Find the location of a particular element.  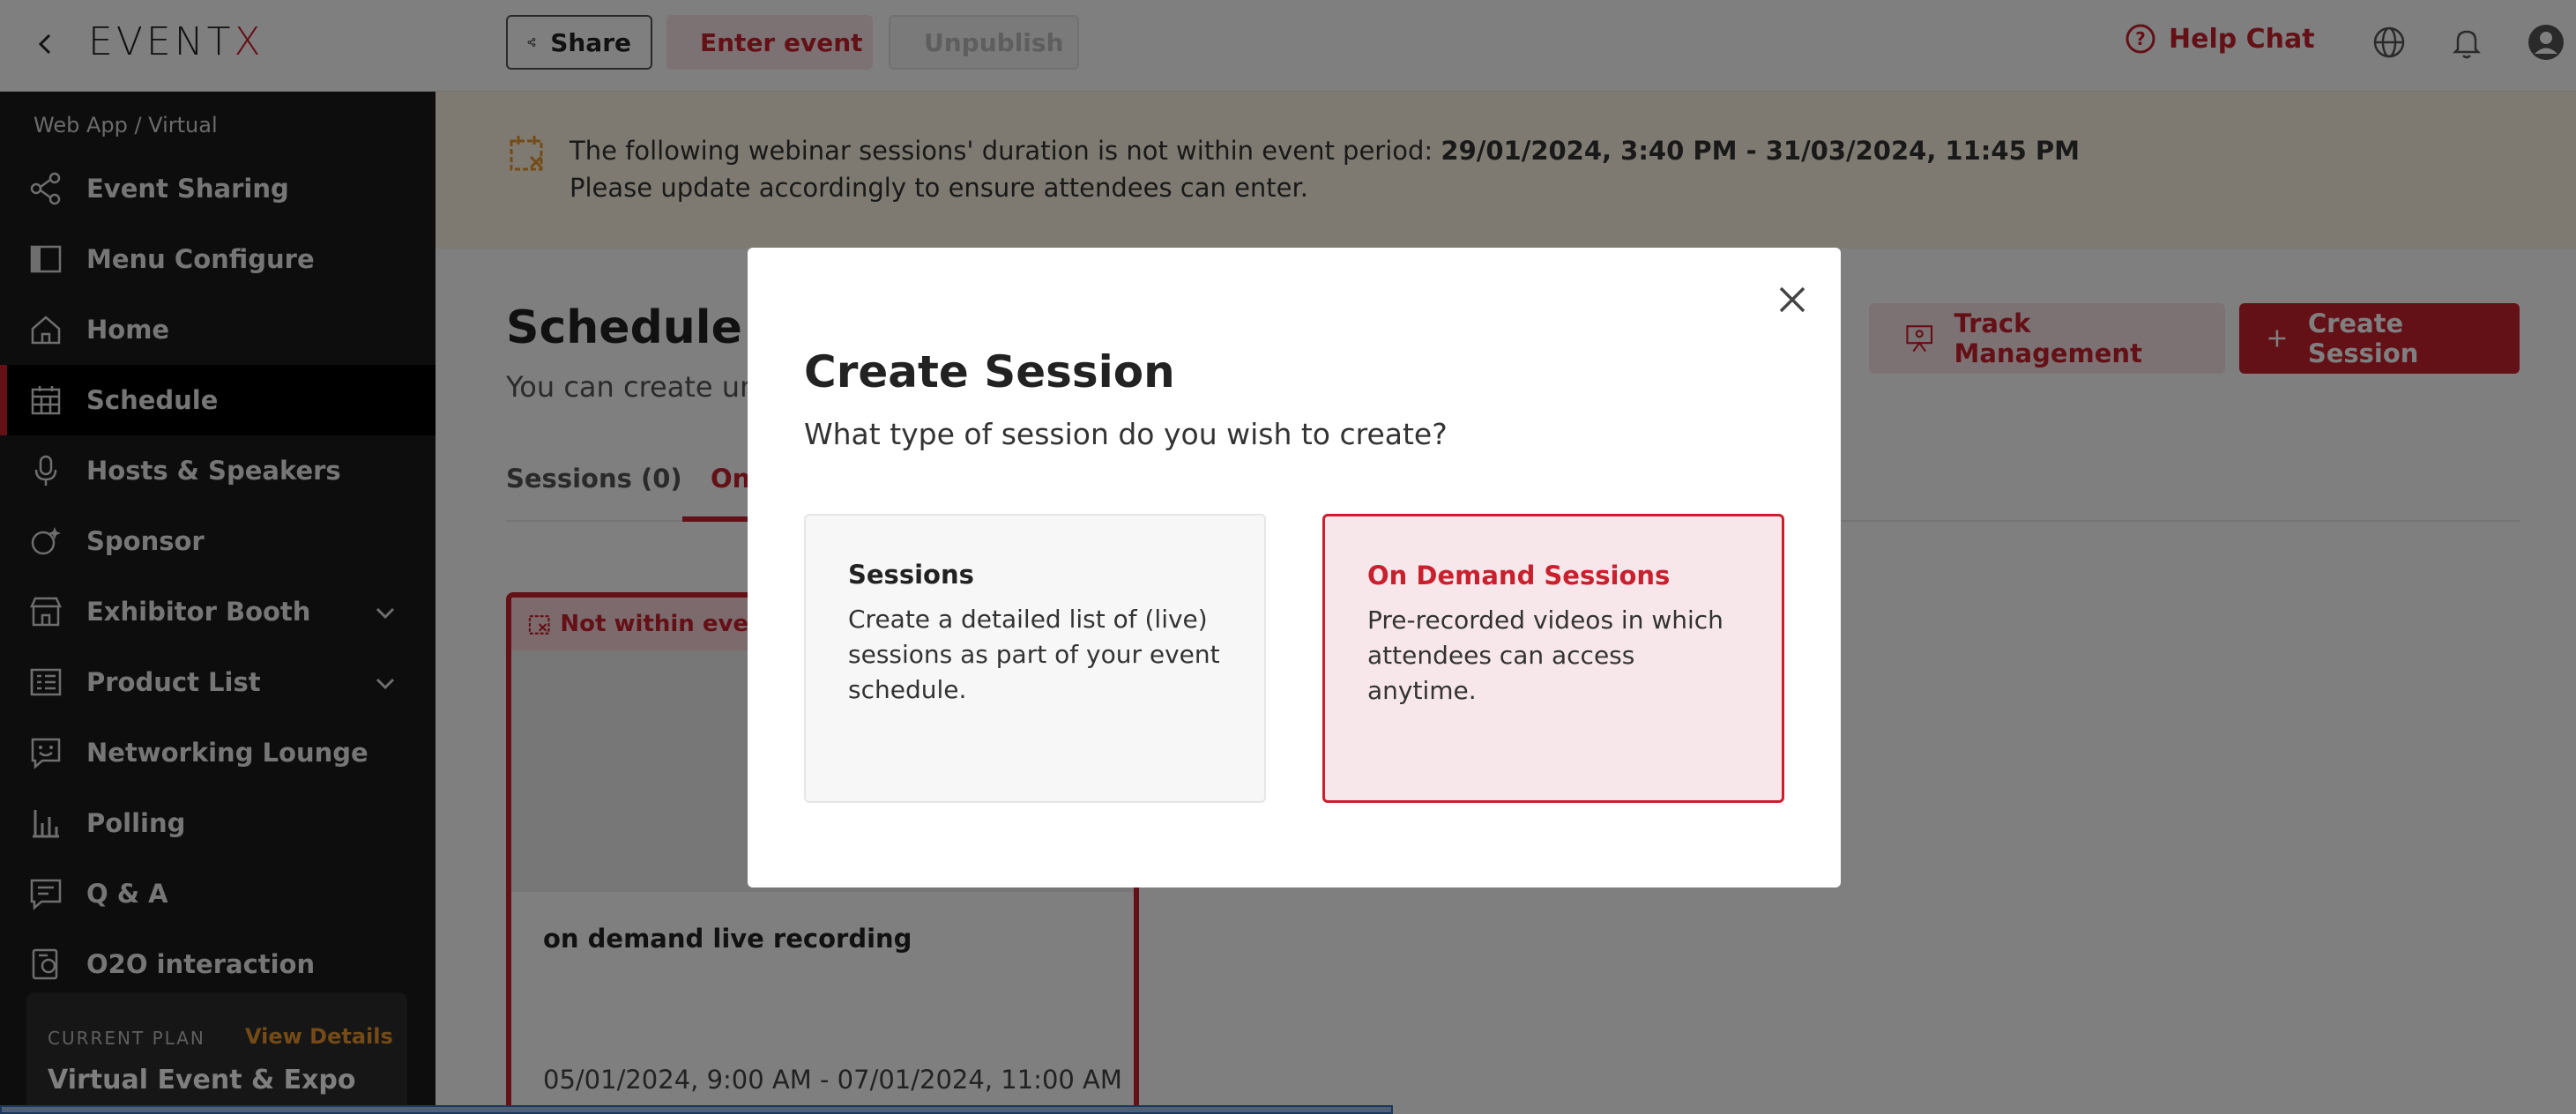

modal-title: Create Session is located at coordinates (989, 371).